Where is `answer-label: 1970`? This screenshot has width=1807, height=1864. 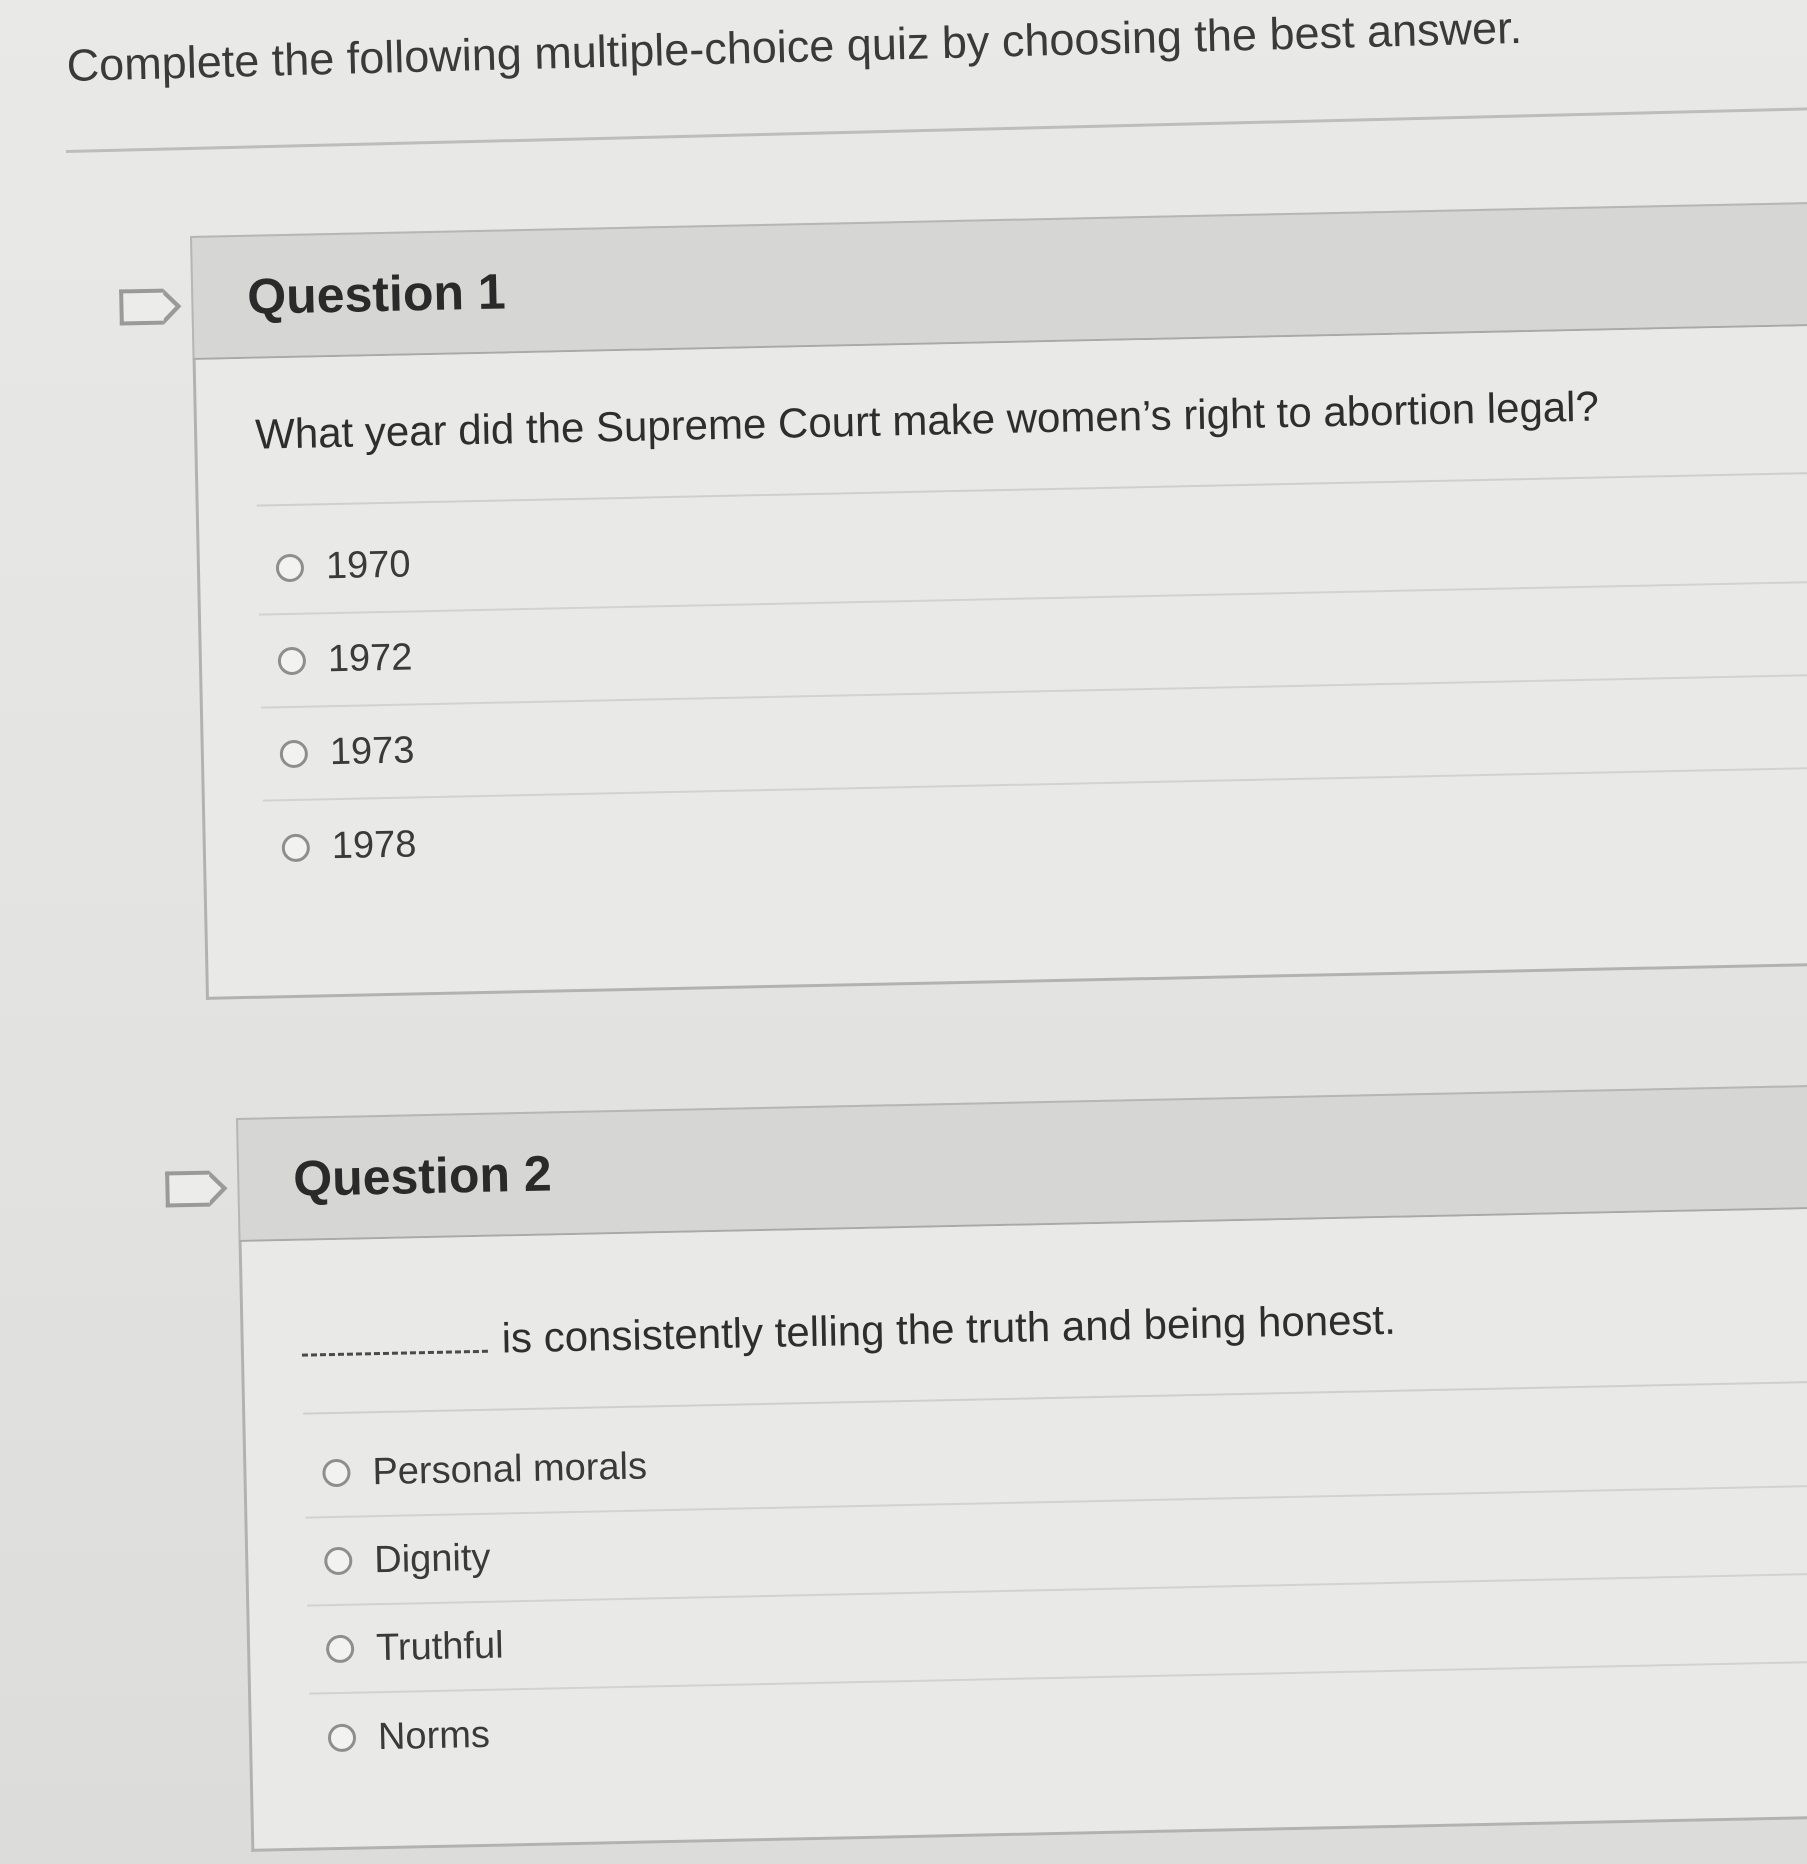 answer-label: 1970 is located at coordinates (368, 565).